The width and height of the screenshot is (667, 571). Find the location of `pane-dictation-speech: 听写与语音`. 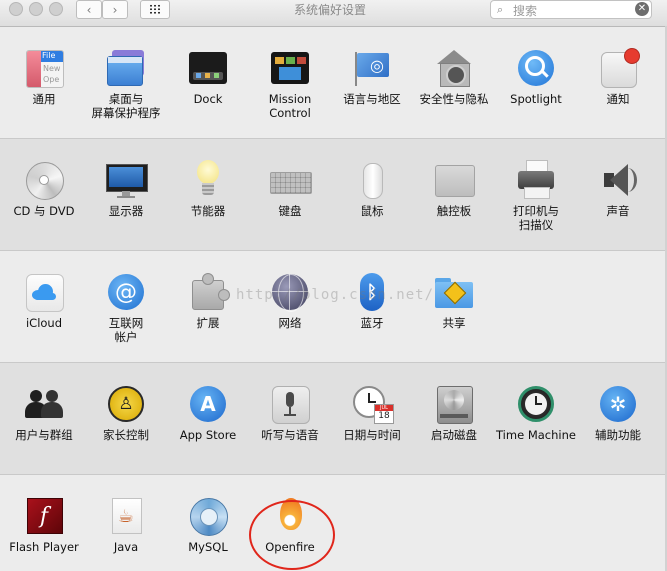

pane-dictation-speech: 听写与语音 is located at coordinates (290, 413).